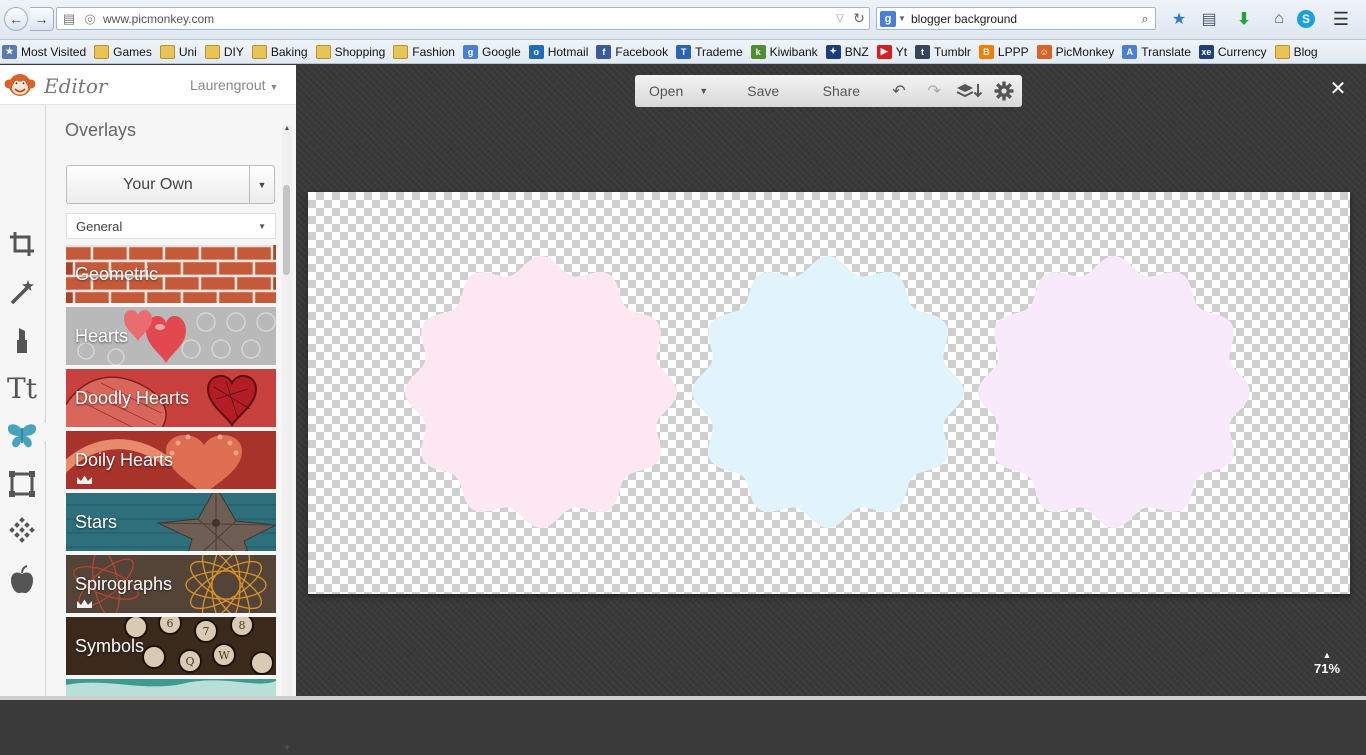 Image resolution: width=1366 pixels, height=755 pixels. What do you see at coordinates (541, 392) in the screenshot?
I see `pink-badge` at bounding box center [541, 392].